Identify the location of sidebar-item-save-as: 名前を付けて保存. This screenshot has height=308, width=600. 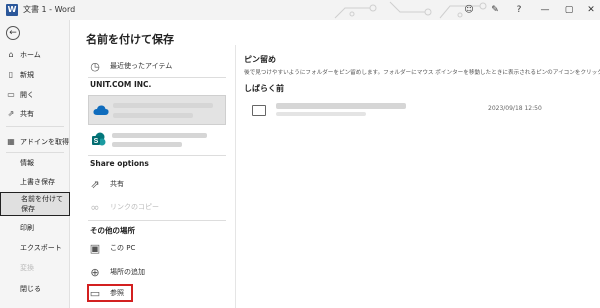
(35, 204).